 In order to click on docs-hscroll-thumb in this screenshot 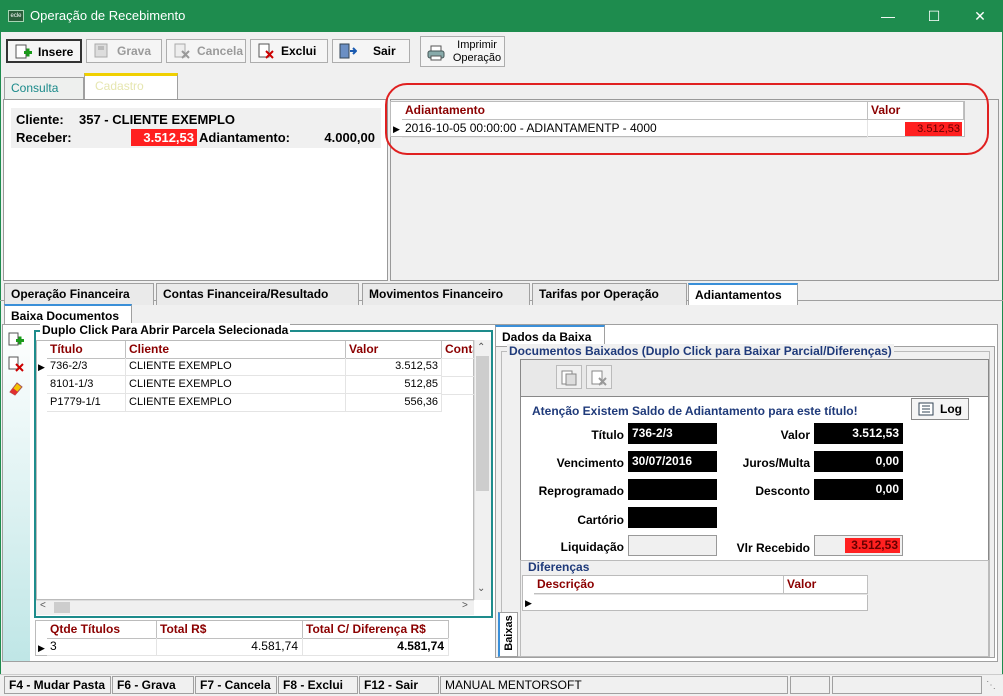, I will do `click(62, 607)`.